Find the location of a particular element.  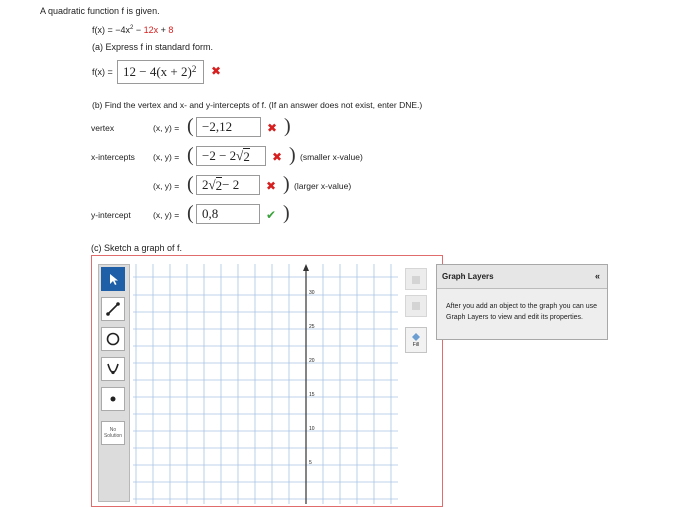

y-tick-label: 15 is located at coordinates (312, 395).